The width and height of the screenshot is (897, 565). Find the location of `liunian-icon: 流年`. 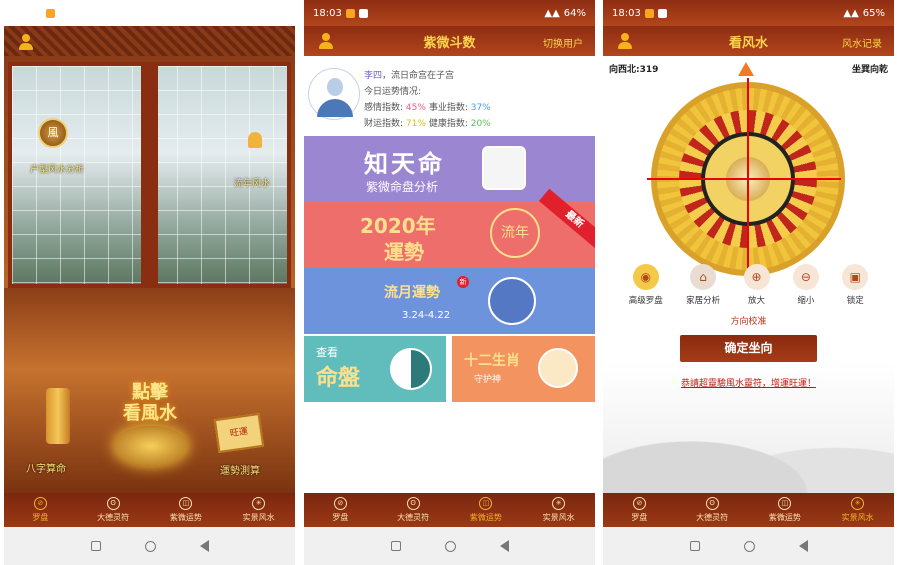

liunian-icon: 流年 is located at coordinates (515, 233).